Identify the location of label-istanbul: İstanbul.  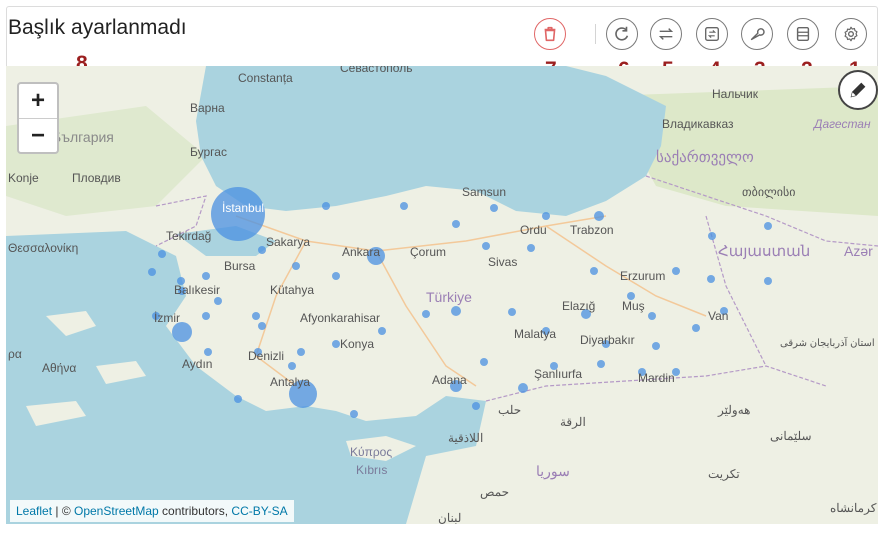
(243, 208).